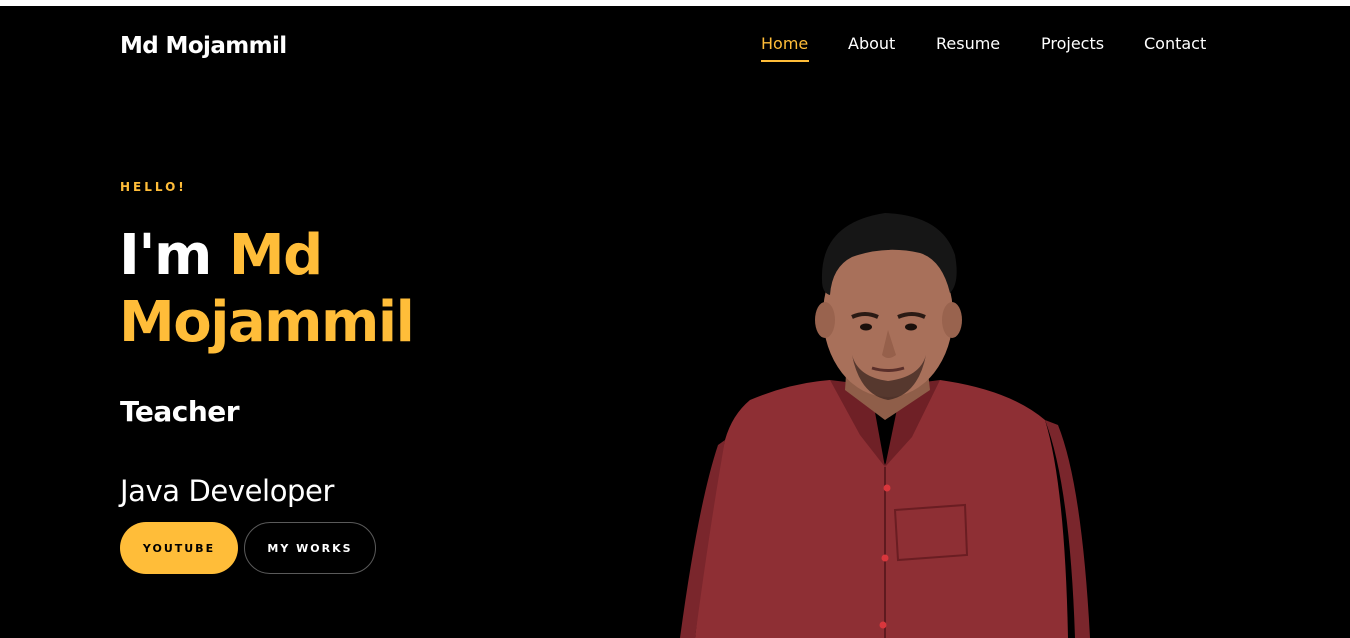 The width and height of the screenshot is (1350, 638). I want to click on top-strip, so click(675, 3).